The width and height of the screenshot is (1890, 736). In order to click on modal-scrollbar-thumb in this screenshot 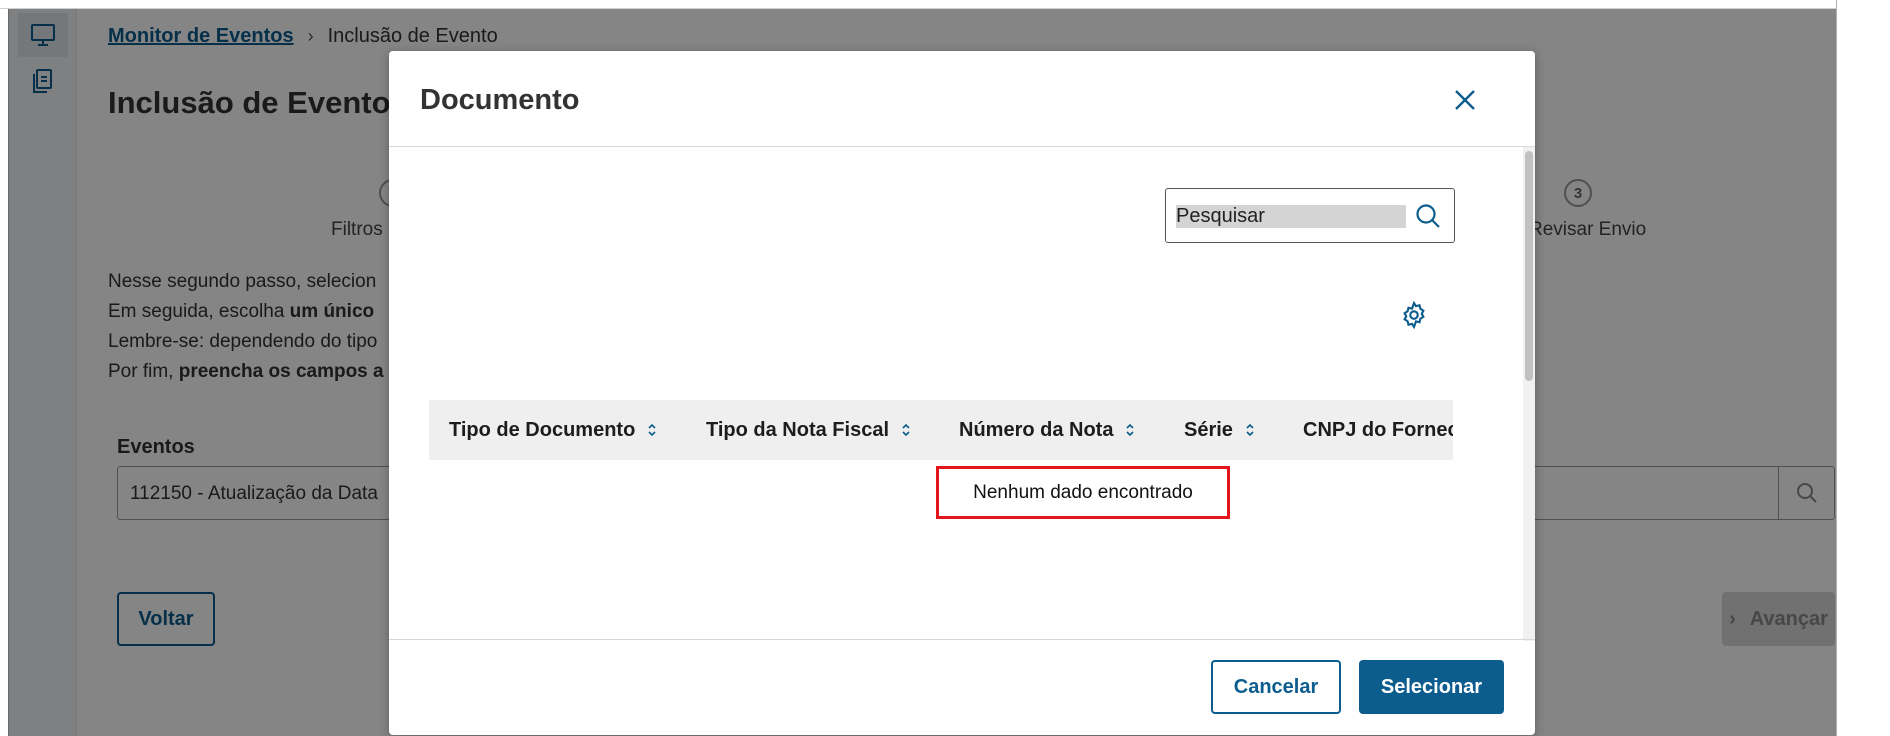, I will do `click(1529, 266)`.